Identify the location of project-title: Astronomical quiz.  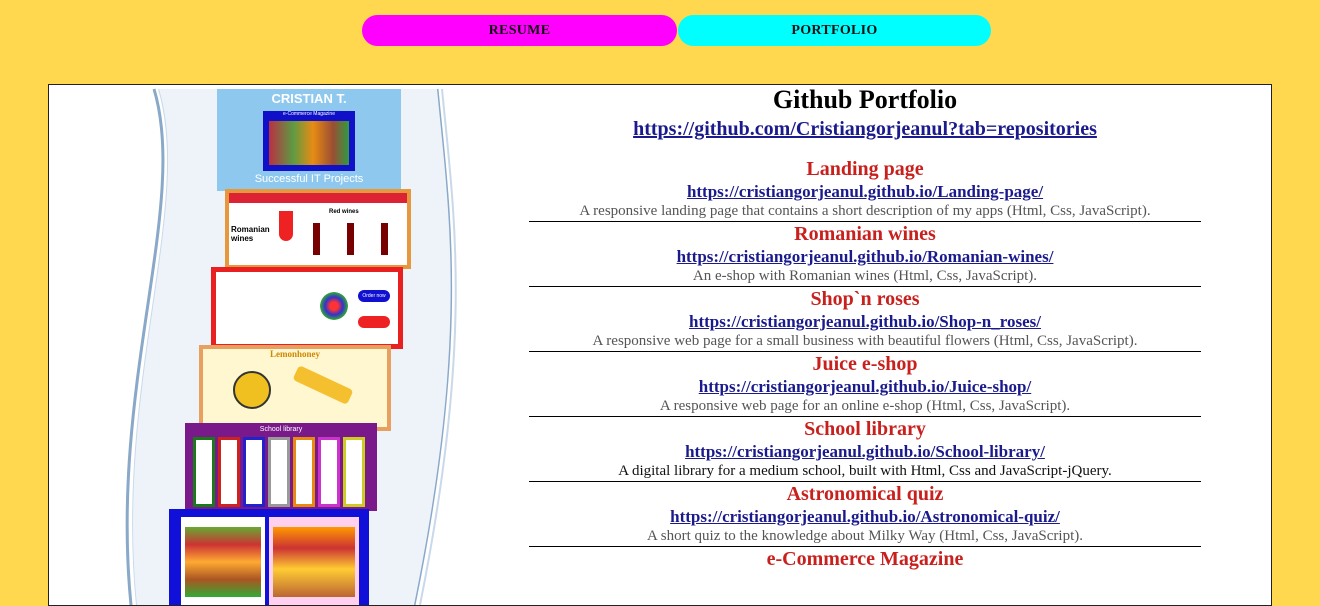
(865, 494).